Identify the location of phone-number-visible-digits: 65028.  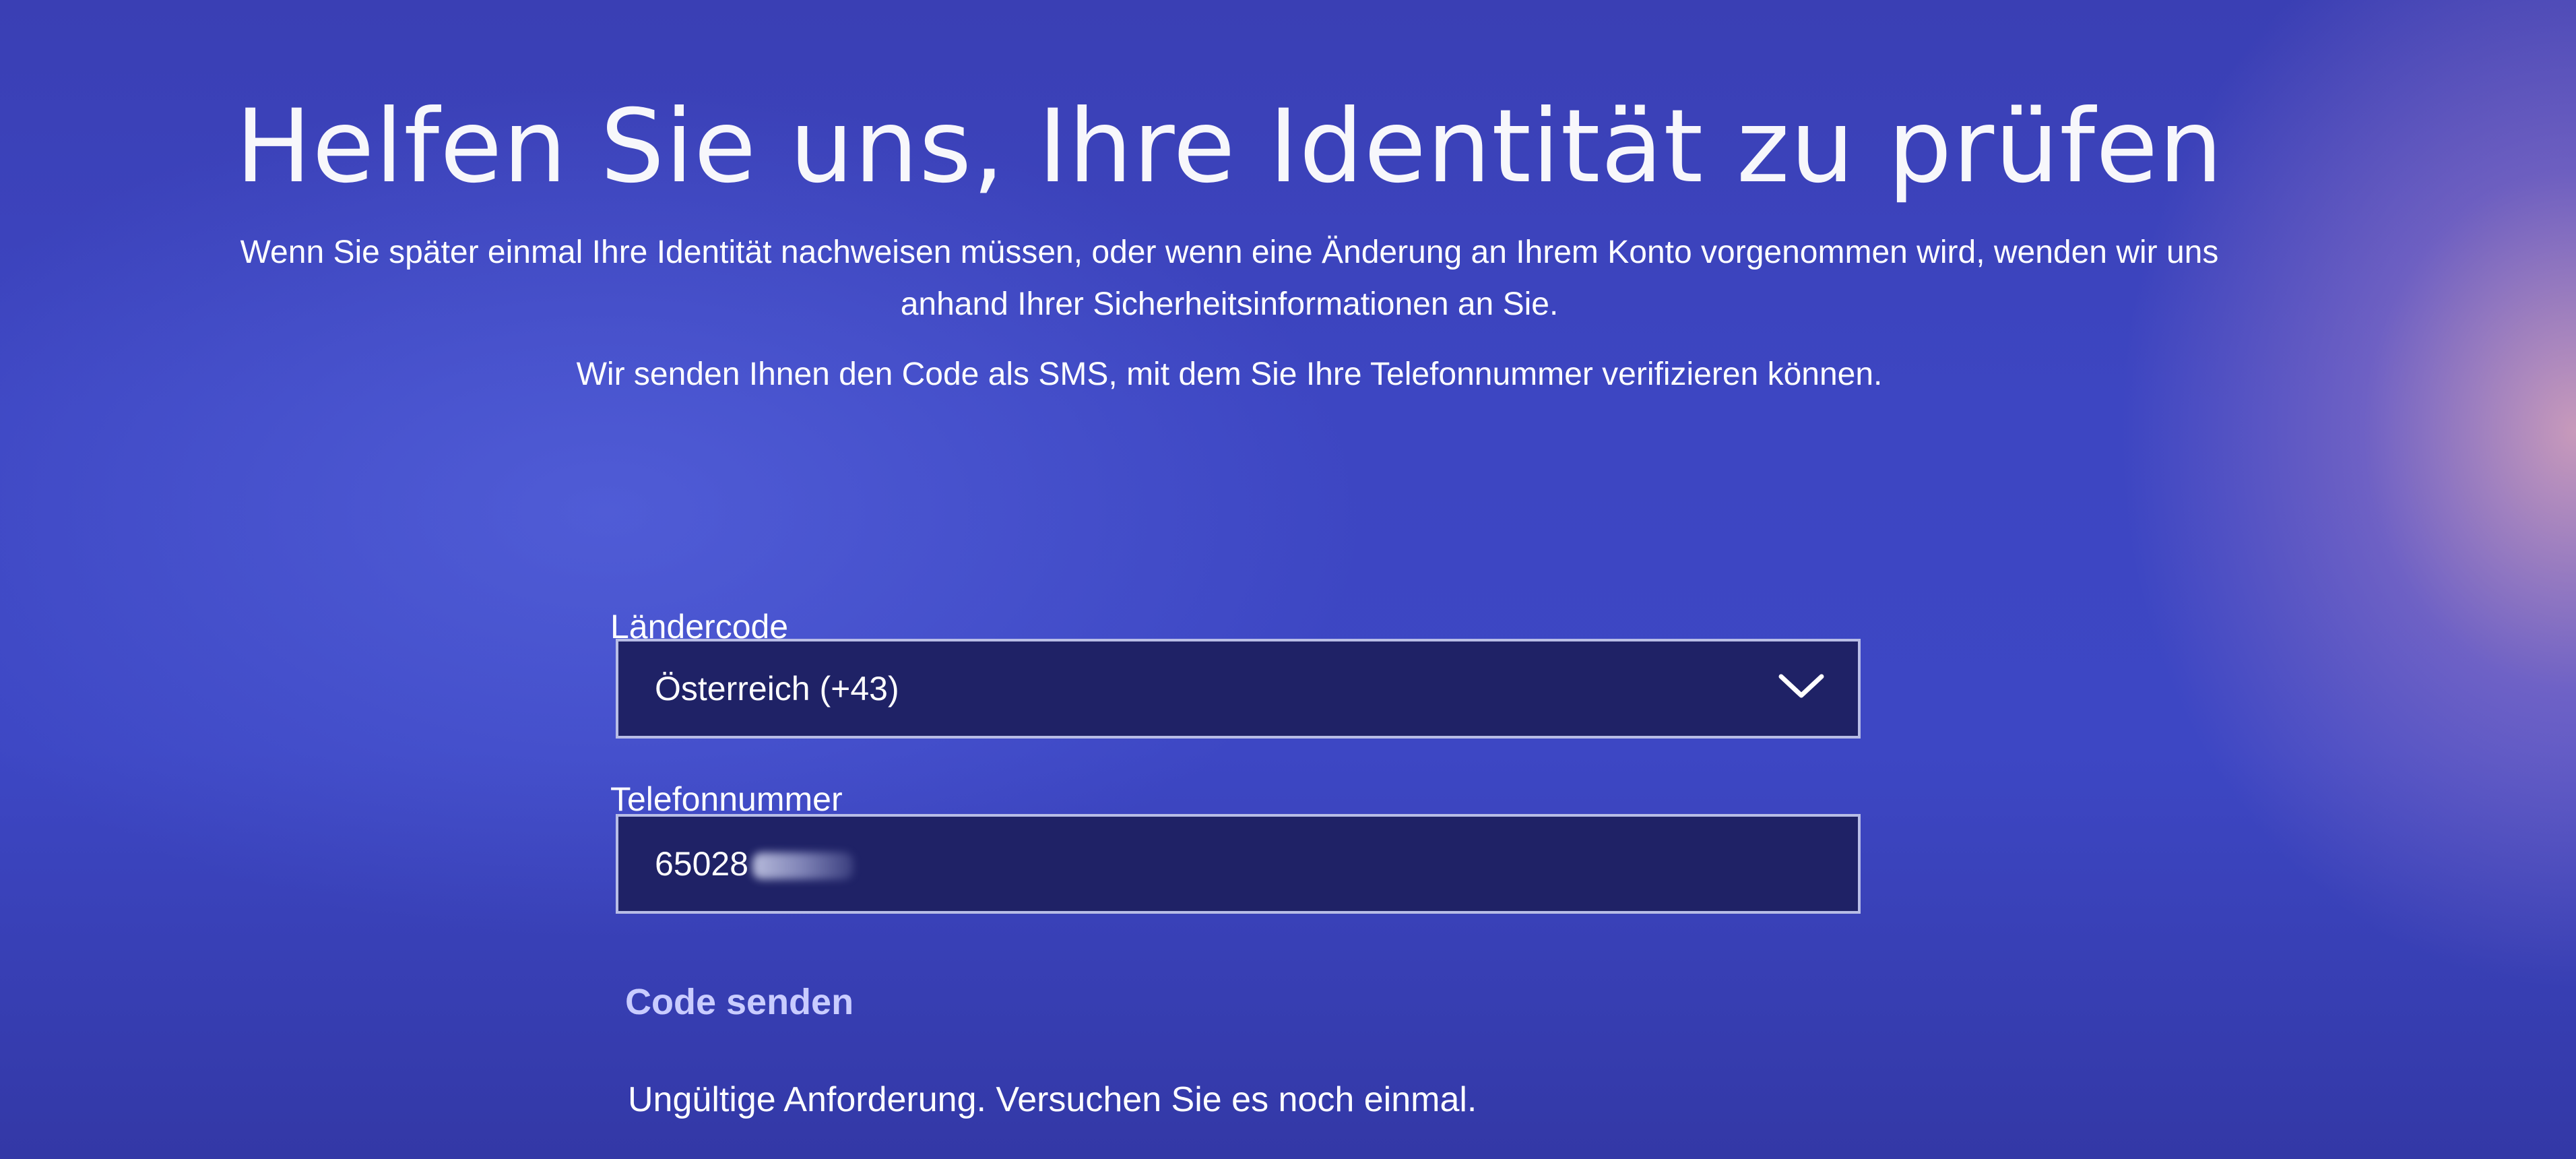
(702, 864).